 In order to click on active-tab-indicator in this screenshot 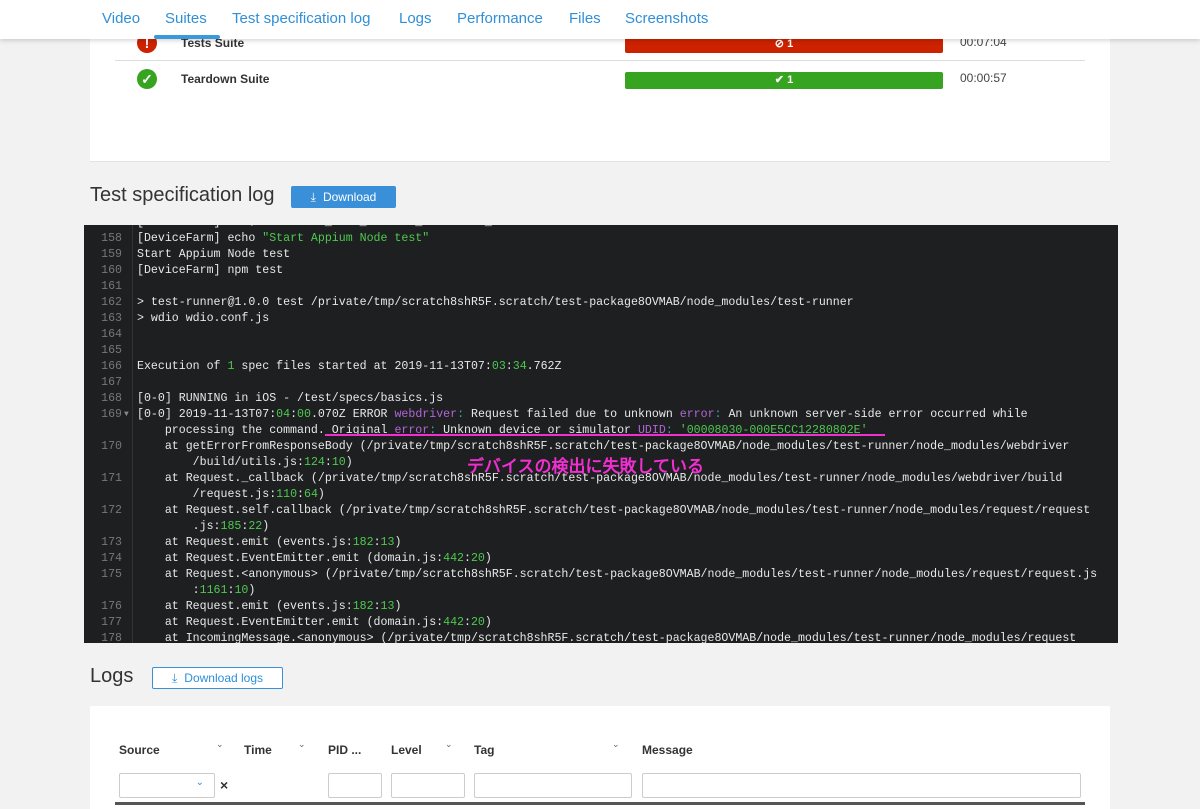, I will do `click(187, 37)`.